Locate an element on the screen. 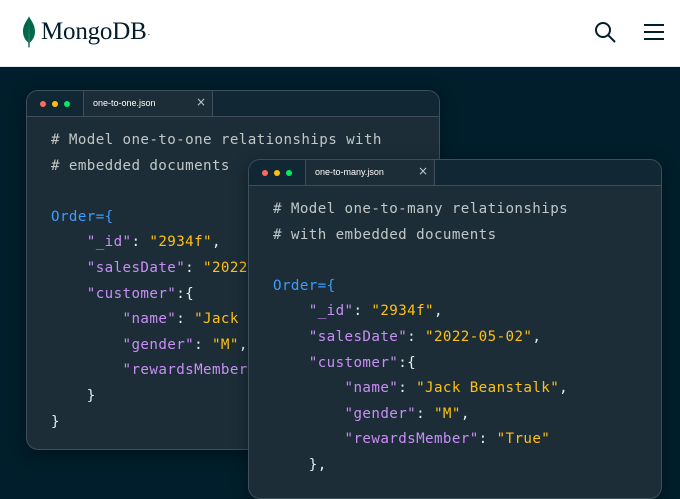  window-titlebar: one-to-one.json × is located at coordinates (233, 104).